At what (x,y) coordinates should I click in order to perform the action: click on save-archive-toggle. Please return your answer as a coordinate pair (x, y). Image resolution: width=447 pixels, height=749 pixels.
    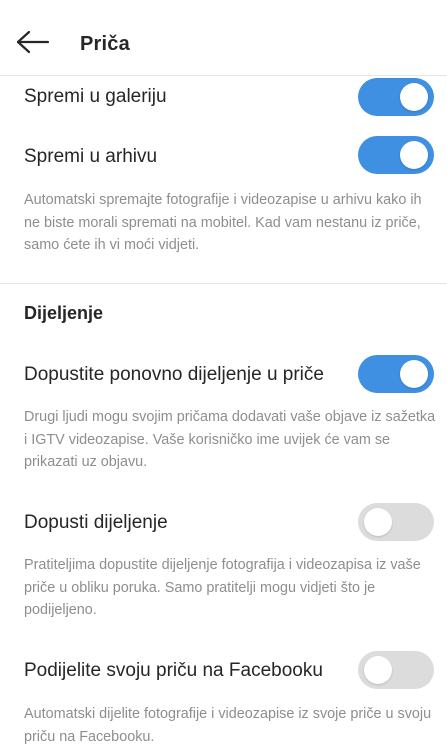
    Looking at the image, I should click on (396, 155).